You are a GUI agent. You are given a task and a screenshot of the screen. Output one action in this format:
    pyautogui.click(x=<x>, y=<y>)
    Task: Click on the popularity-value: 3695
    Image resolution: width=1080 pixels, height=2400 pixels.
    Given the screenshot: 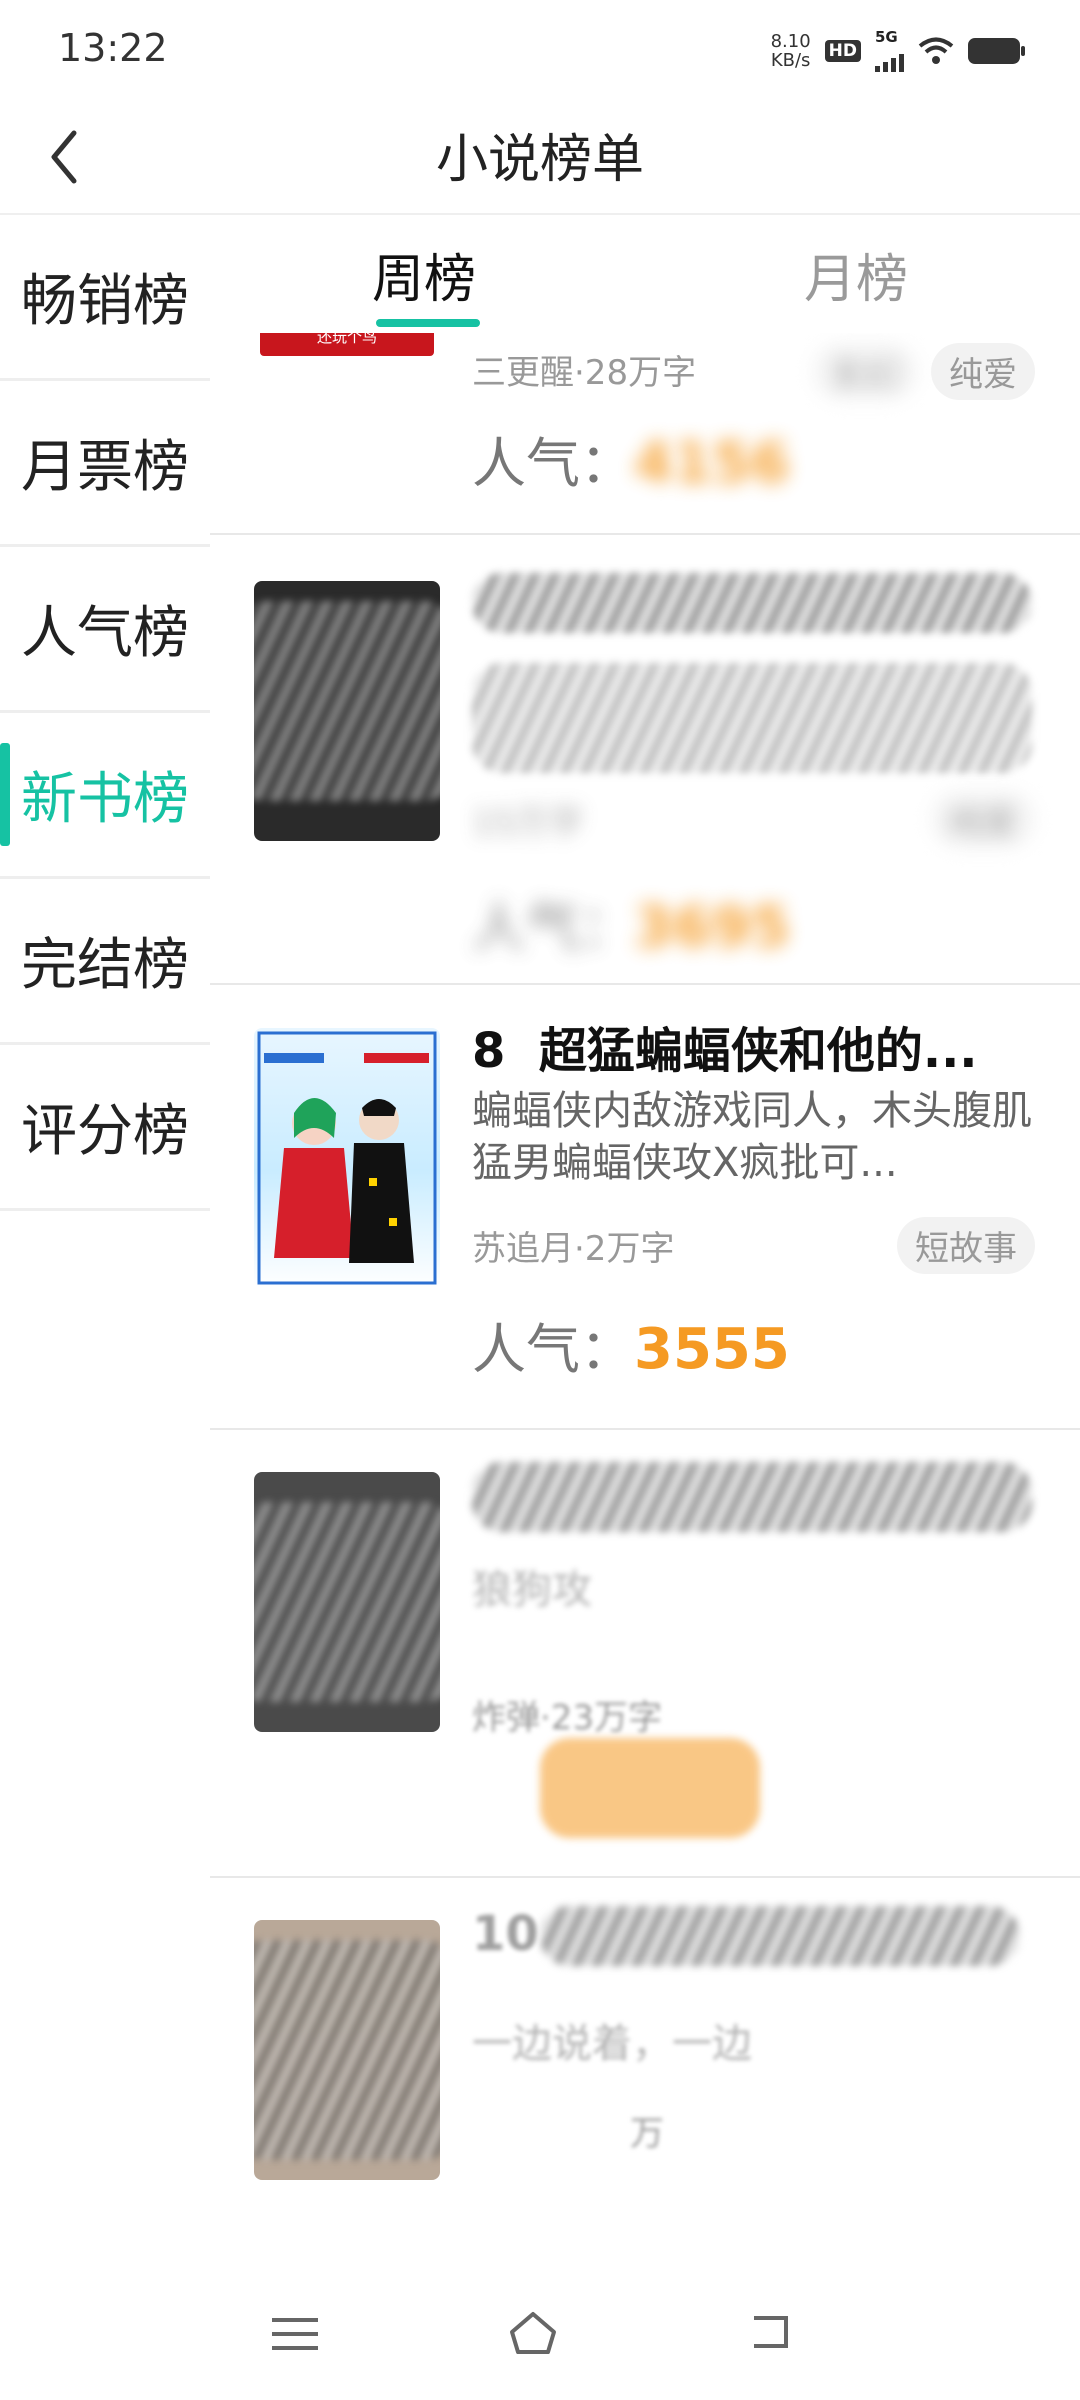 What is the action you would take?
    pyautogui.click(x=712, y=927)
    